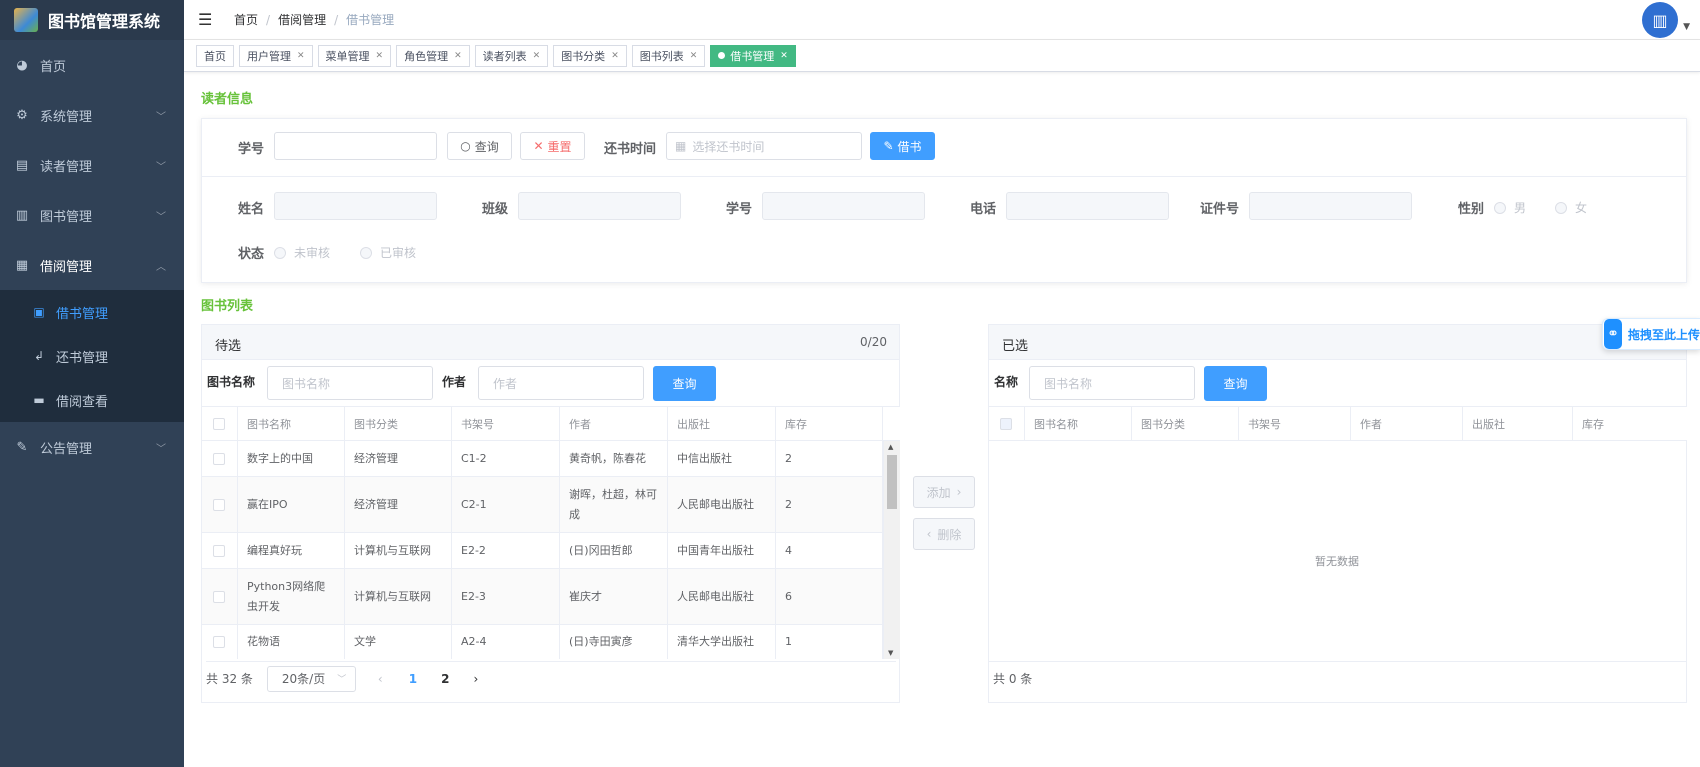  What do you see at coordinates (208, 19) in the screenshot?
I see `hamburger-icon: ☰` at bounding box center [208, 19].